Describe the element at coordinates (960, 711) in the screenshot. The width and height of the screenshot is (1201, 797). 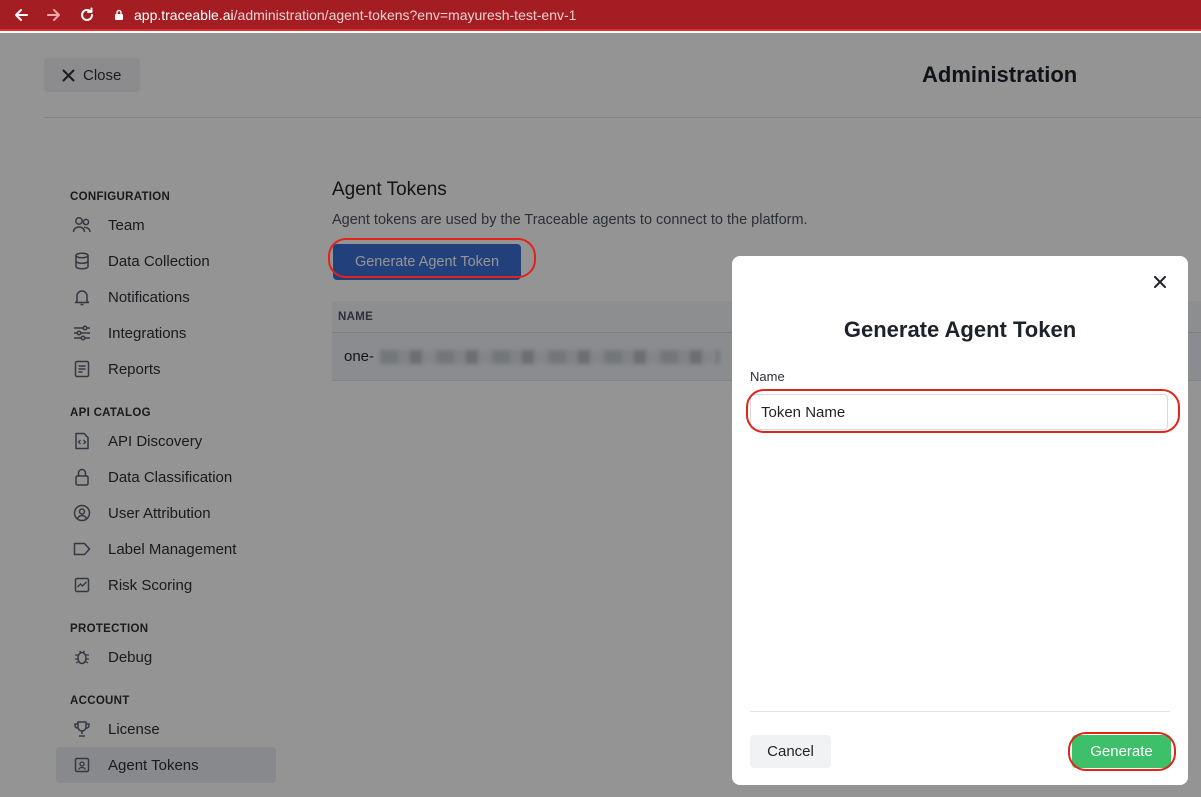
I see `dialog-footer-divider` at that location.